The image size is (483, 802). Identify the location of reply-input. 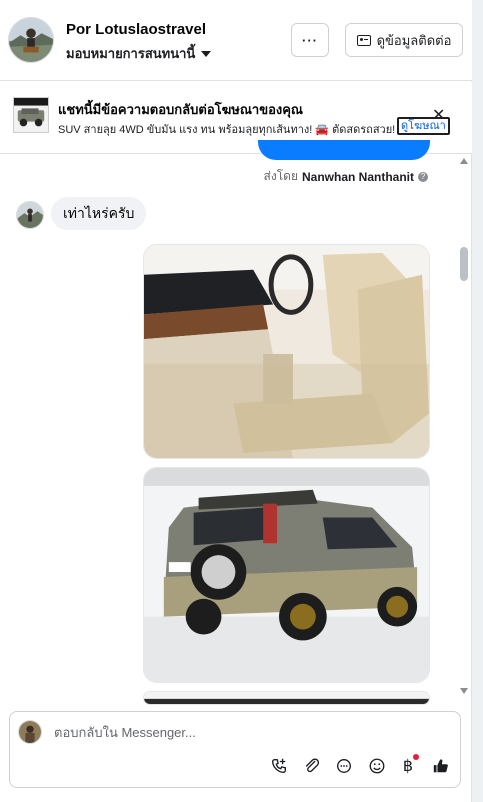
(244, 732).